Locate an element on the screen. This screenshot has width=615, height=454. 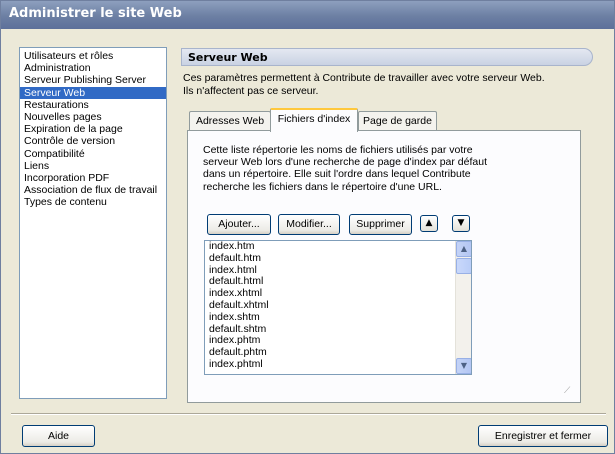
tab-index-files: Fichiers d'index is located at coordinates (314, 120).